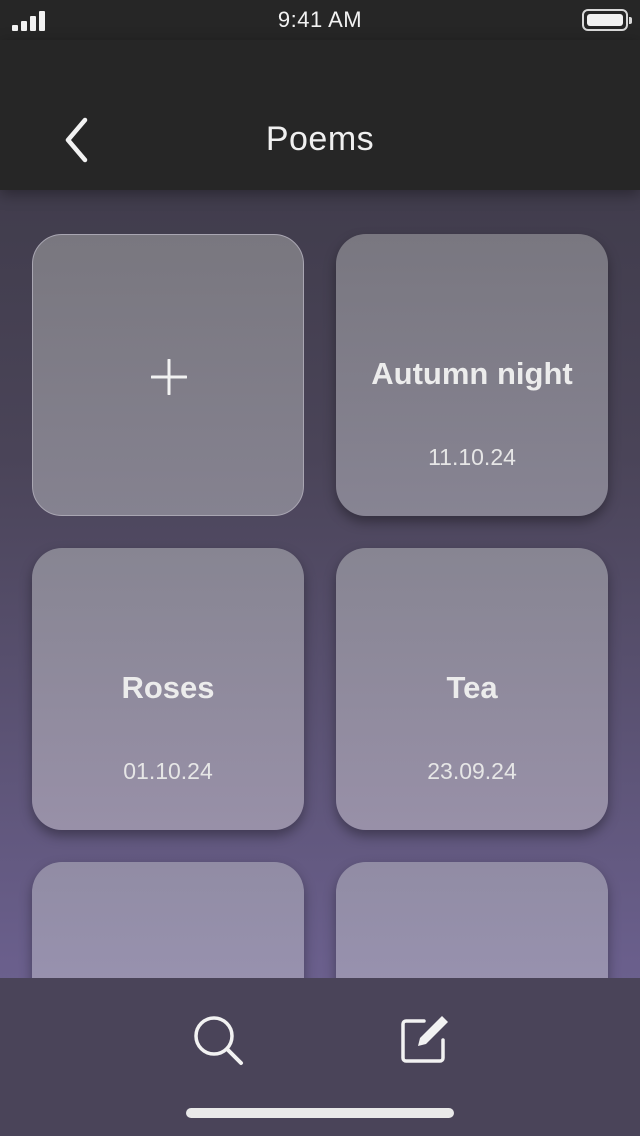 Image resolution: width=640 pixels, height=1136 pixels. Describe the element at coordinates (472, 457) in the screenshot. I see `poem-date: 11.10.24` at that location.